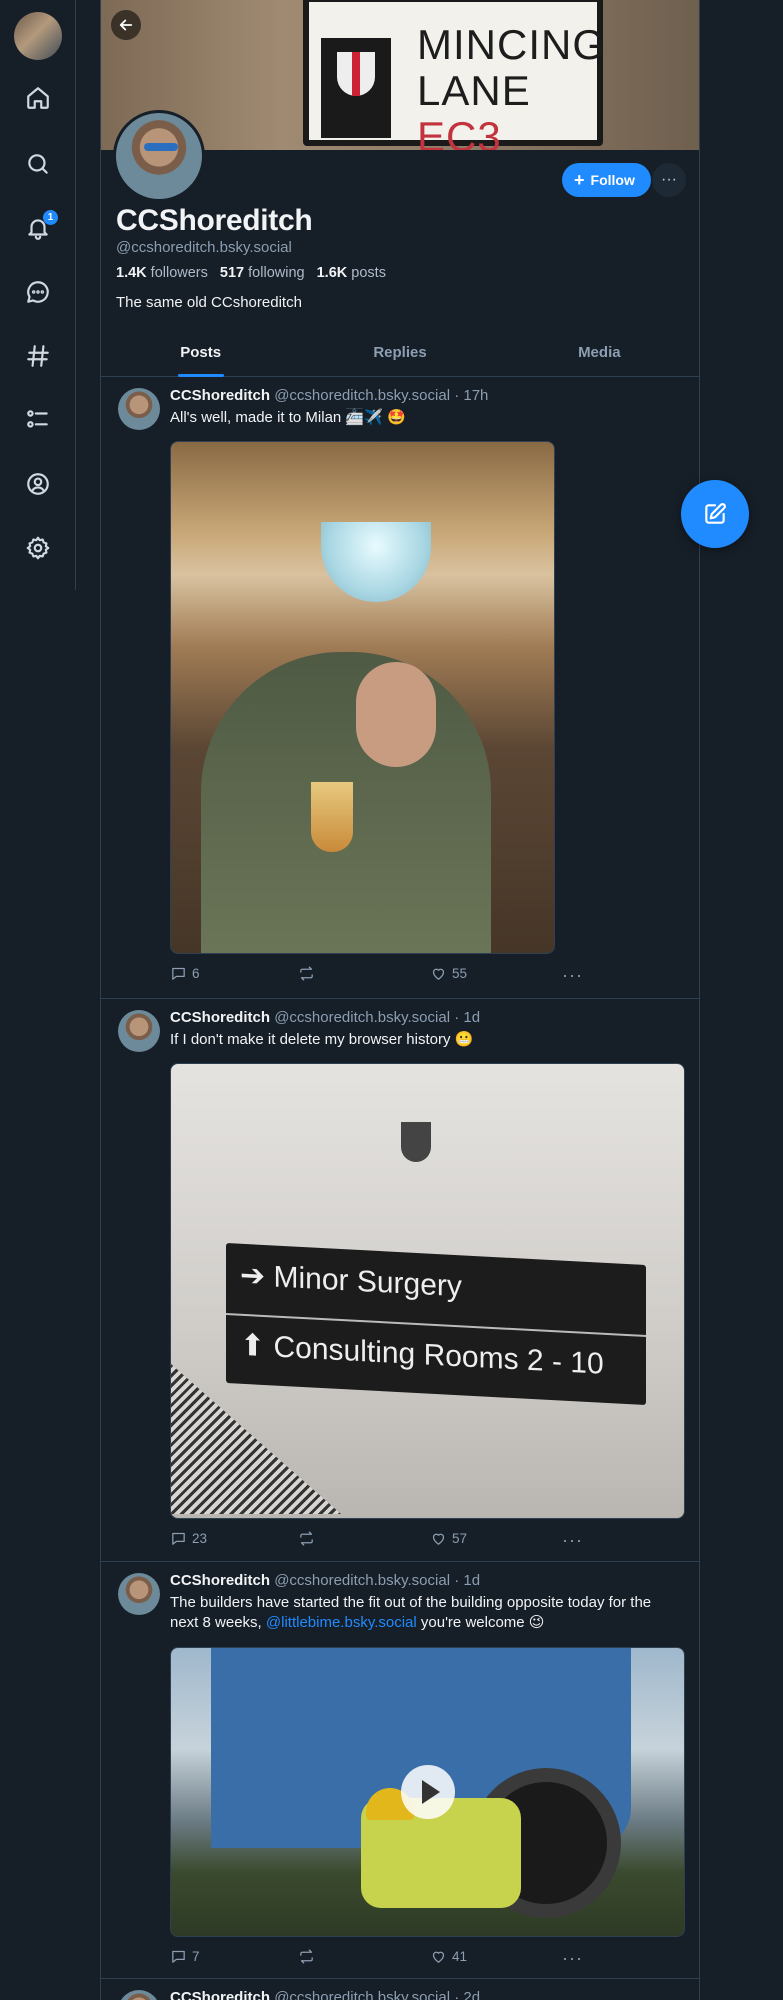 The height and width of the screenshot is (2000, 783). Describe the element at coordinates (612, 180) in the screenshot. I see `follow-label: Follow` at that location.